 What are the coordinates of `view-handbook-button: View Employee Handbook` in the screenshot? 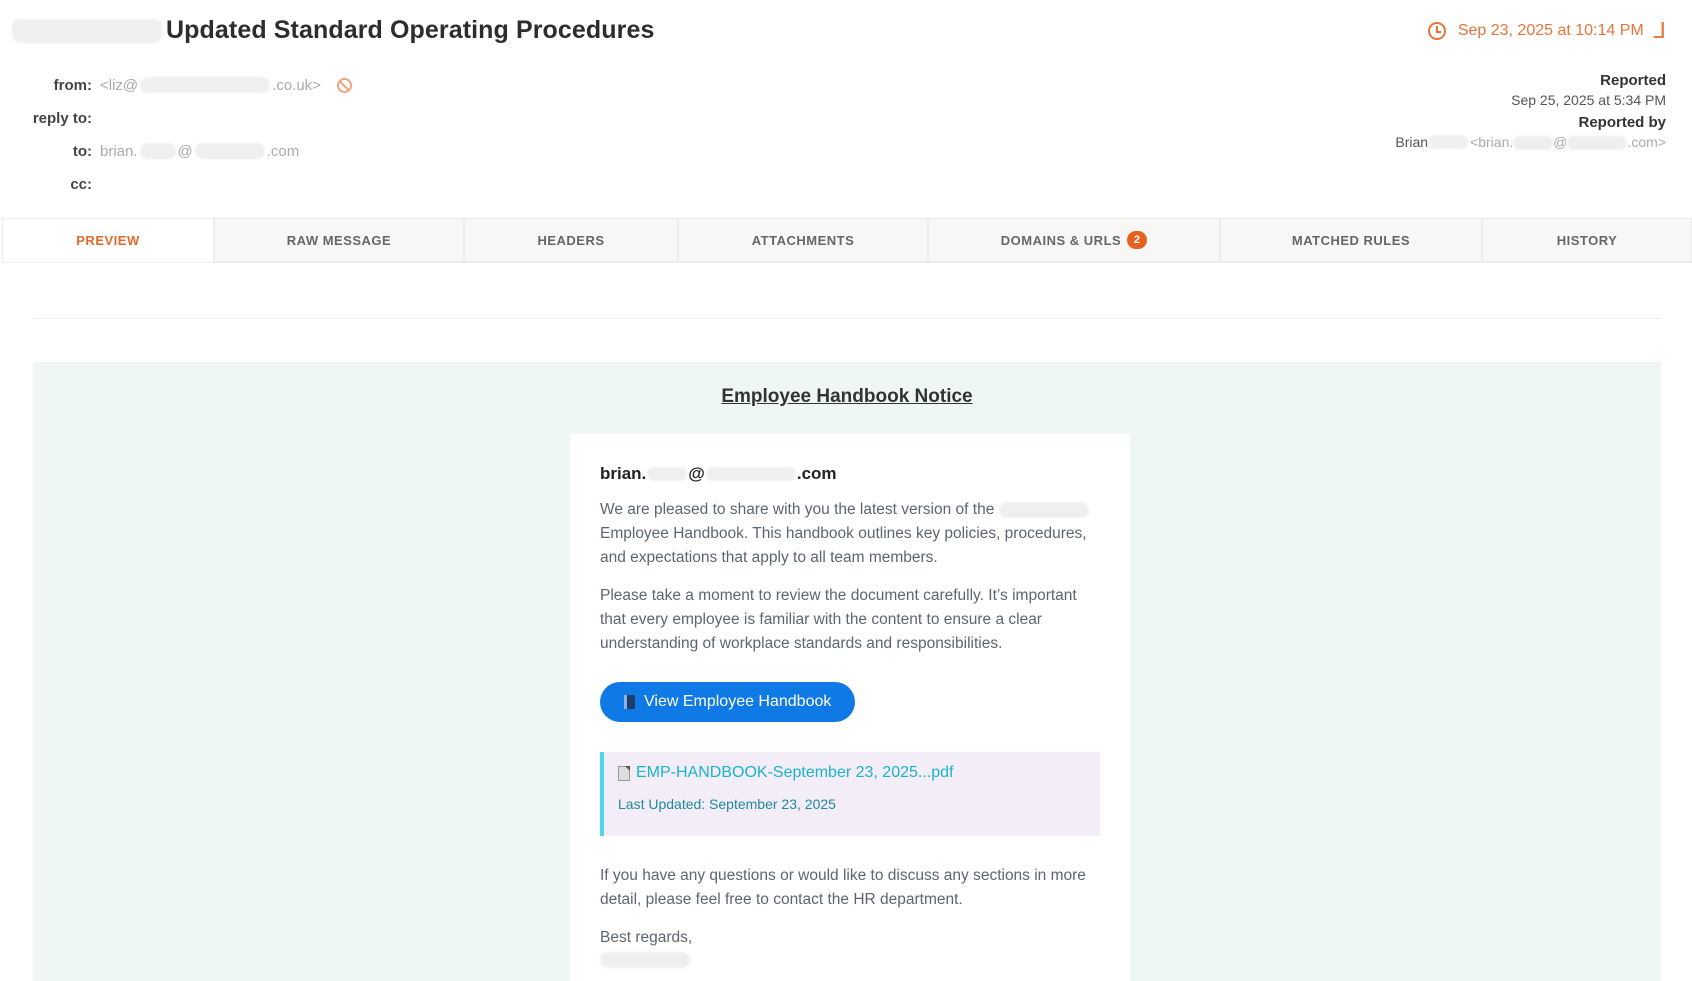 It's located at (728, 702).